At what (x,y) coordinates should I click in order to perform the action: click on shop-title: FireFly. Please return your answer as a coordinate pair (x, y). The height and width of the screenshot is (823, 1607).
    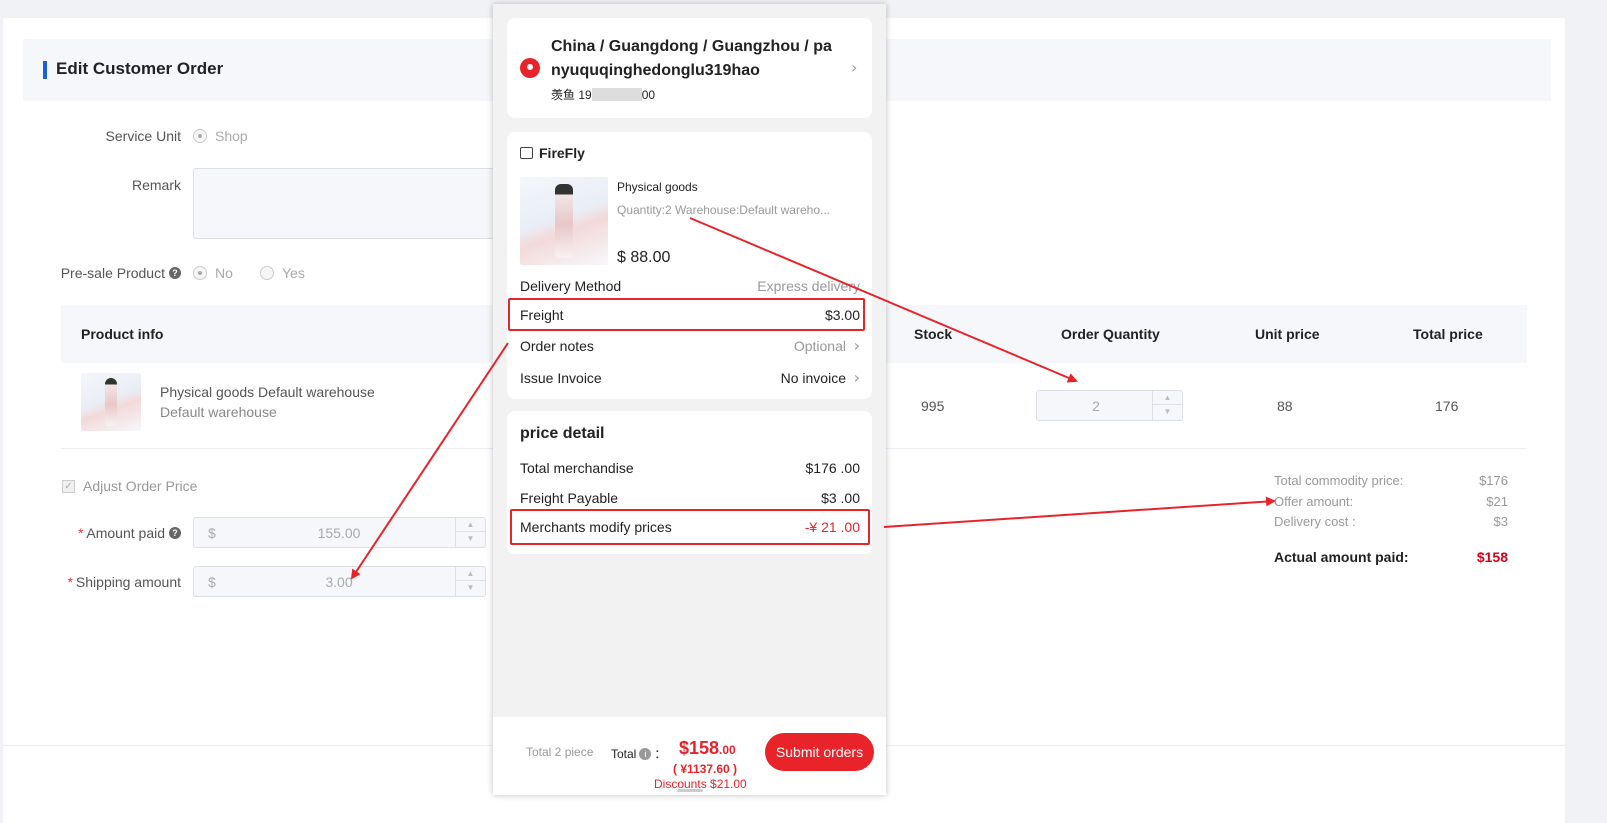
    Looking at the image, I should click on (552, 153).